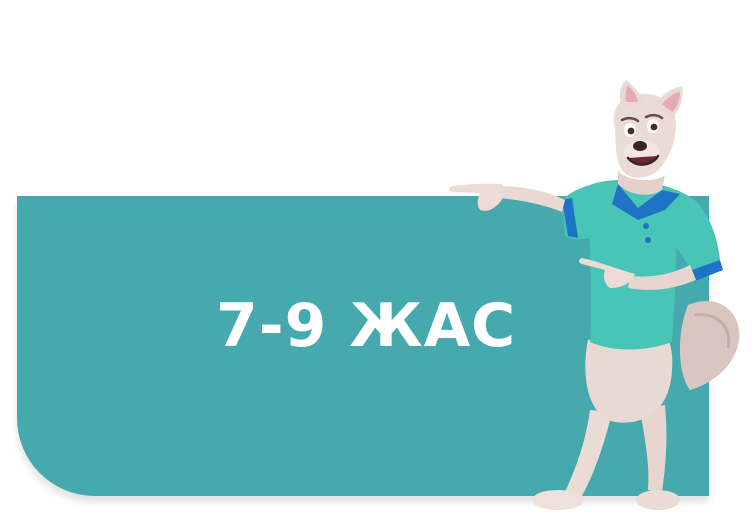 The height and width of the screenshot is (532, 756). What do you see at coordinates (588, 453) in the screenshot?
I see `leg-left` at bounding box center [588, 453].